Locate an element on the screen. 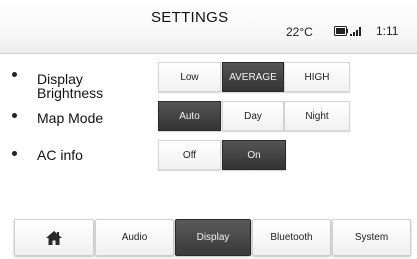 The image size is (417, 259). bullet-ac-info is located at coordinates (14, 153).